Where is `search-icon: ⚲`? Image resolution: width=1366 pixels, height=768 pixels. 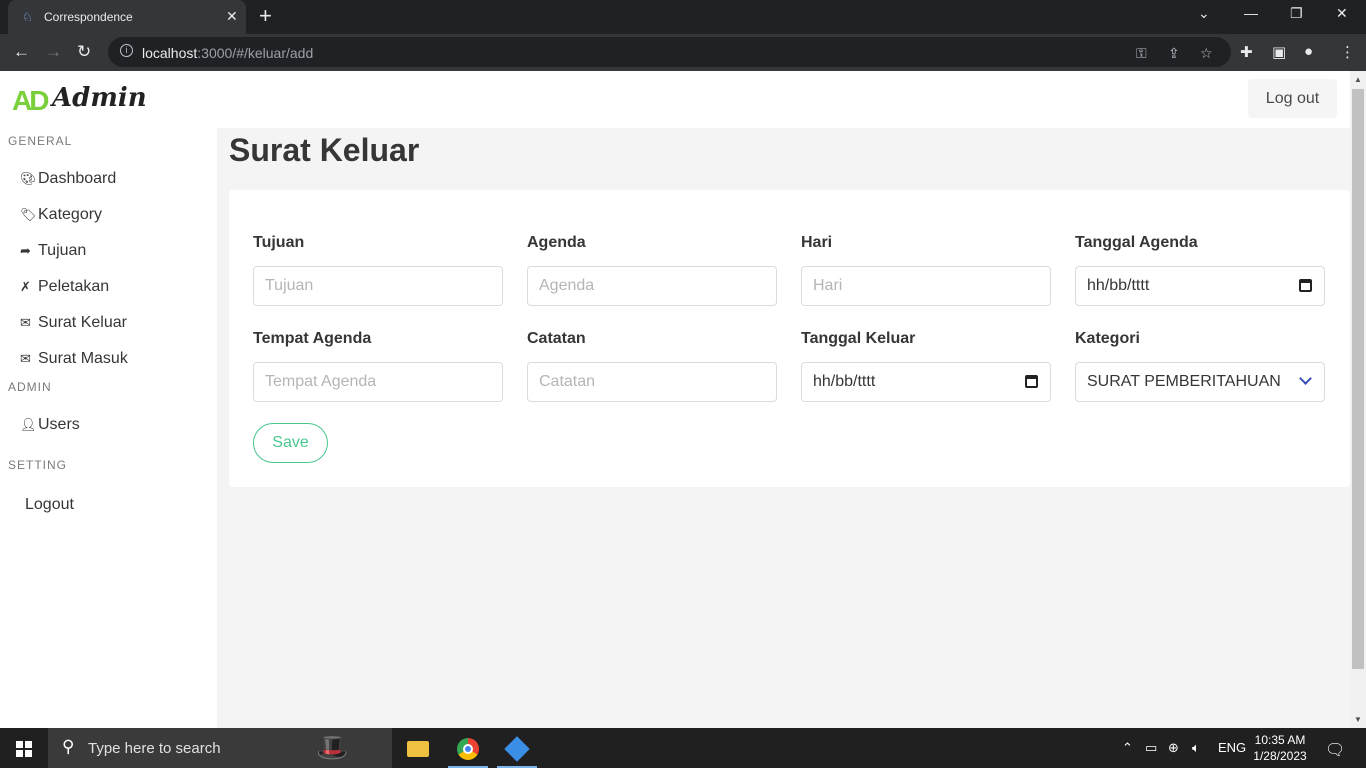
search-icon: ⚲ is located at coordinates (68, 746).